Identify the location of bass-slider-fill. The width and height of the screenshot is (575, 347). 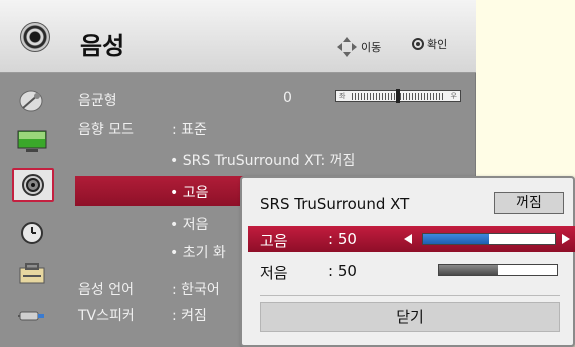
(468, 270).